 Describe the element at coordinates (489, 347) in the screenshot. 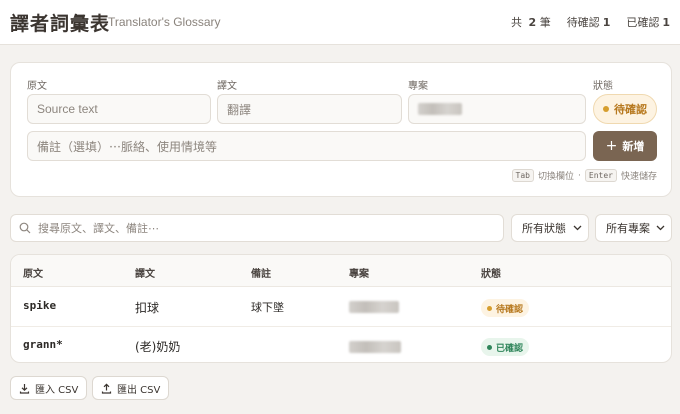

I see `confirmed-dot-icon` at that location.